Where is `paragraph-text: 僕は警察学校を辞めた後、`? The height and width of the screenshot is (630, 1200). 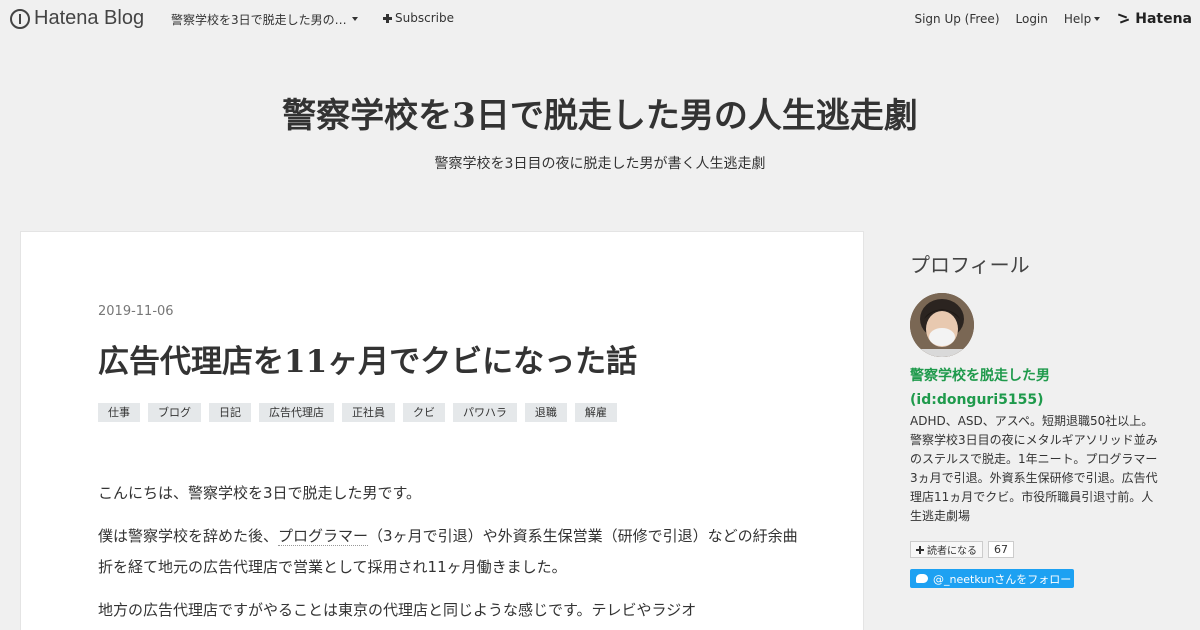
paragraph-text: 僕は警察学校を辞めた後、 is located at coordinates (188, 536).